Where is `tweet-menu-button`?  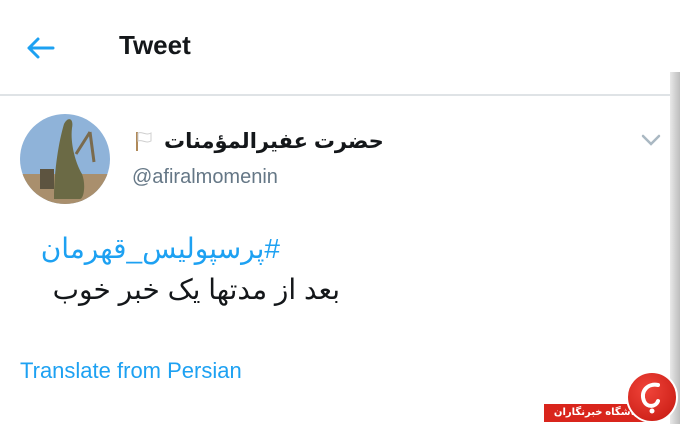 tweet-menu-button is located at coordinates (651, 140).